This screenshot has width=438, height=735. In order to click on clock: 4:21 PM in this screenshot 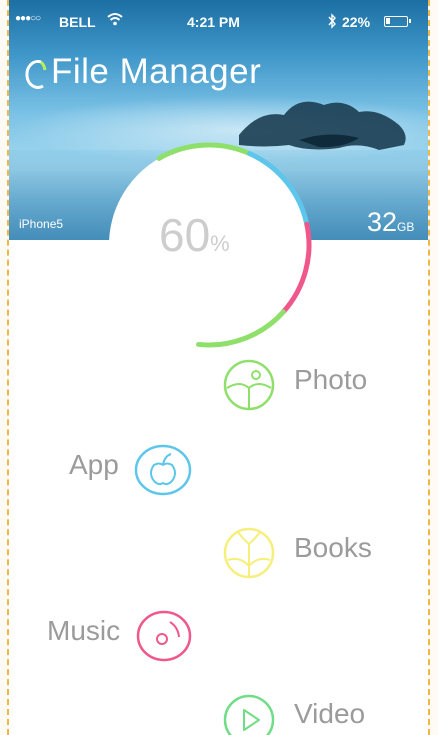, I will do `click(213, 22)`.